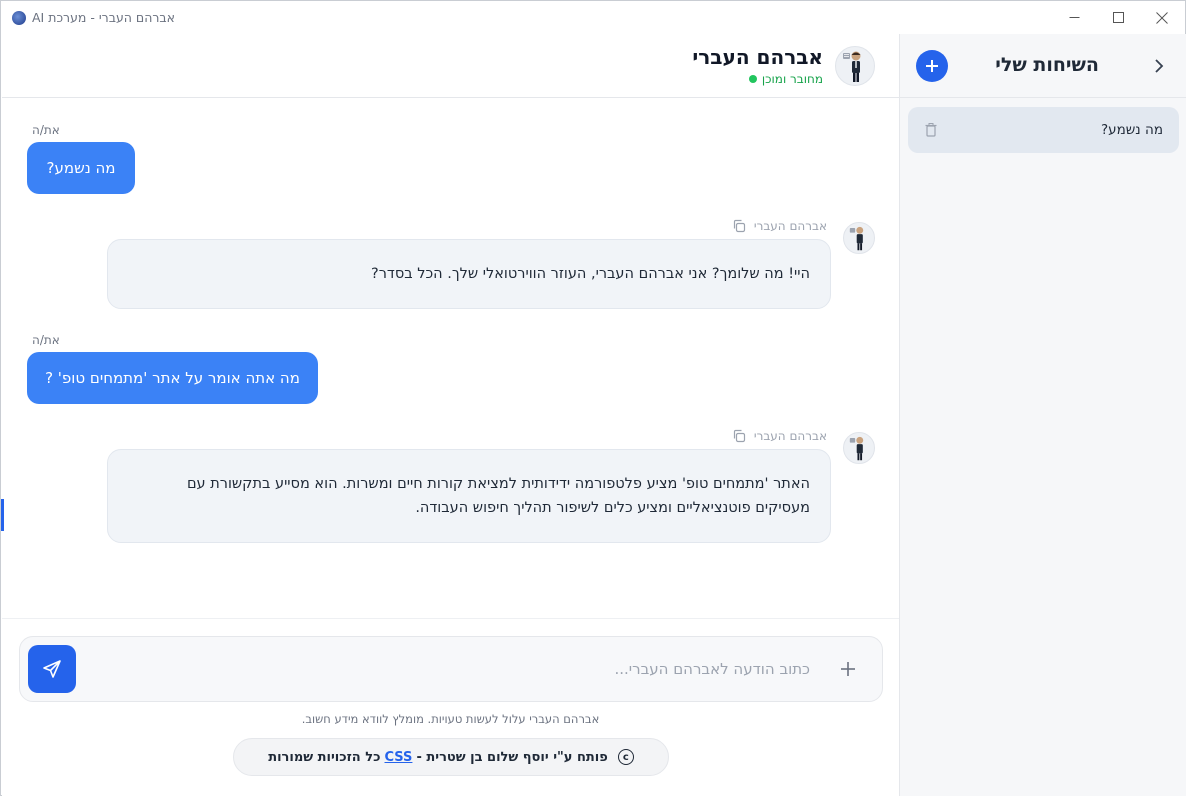 This screenshot has height=796, width=1186. Describe the element at coordinates (1131, 130) in the screenshot. I see `chat-item-label: מה נשמע?` at that location.